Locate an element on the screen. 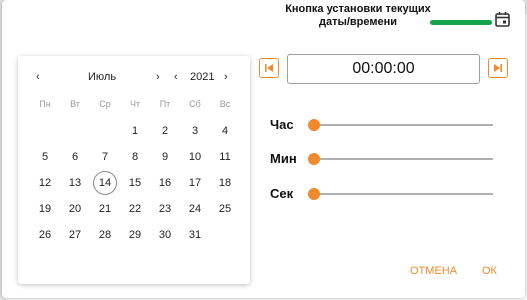 Image resolution: width=527 pixels, height=300 pixels. time-input: 00:00:00 is located at coordinates (383, 69).